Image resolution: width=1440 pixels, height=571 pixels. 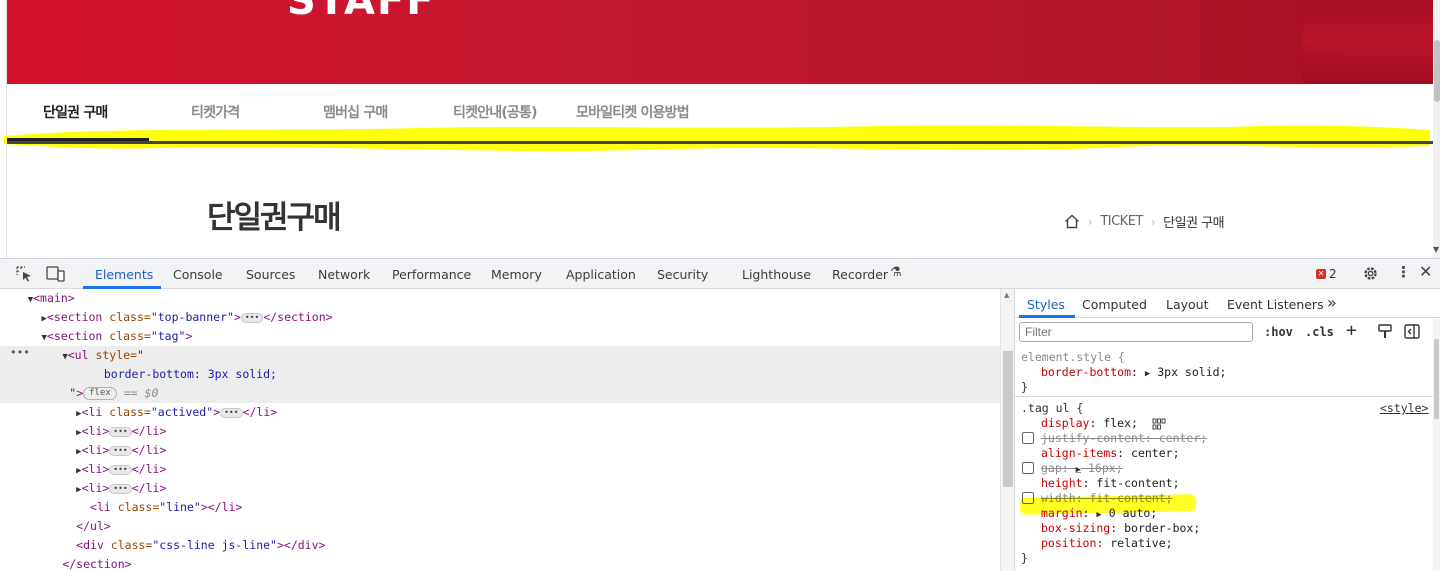 I want to click on tree-row-ul-end: </ul>, so click(x=500, y=526).